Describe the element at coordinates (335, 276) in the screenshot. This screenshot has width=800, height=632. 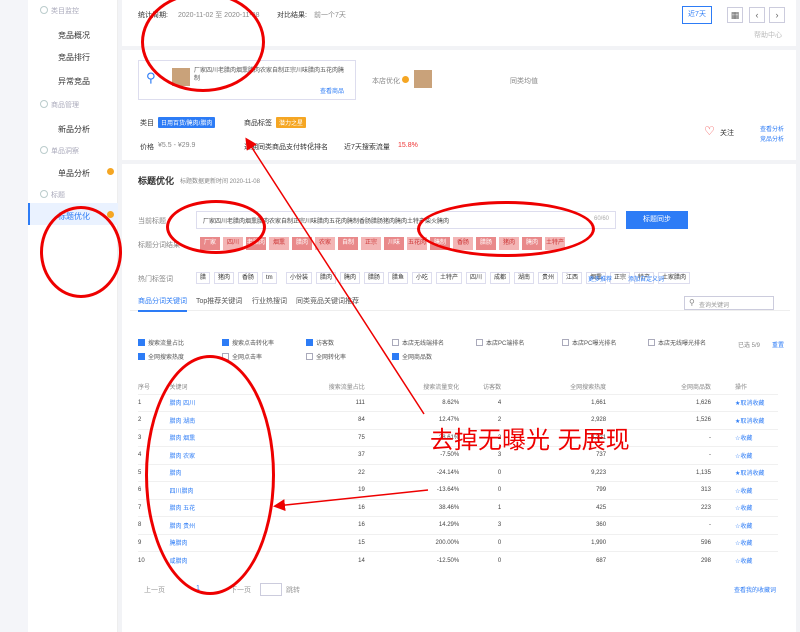
I see `arrow-to-product` at that location.